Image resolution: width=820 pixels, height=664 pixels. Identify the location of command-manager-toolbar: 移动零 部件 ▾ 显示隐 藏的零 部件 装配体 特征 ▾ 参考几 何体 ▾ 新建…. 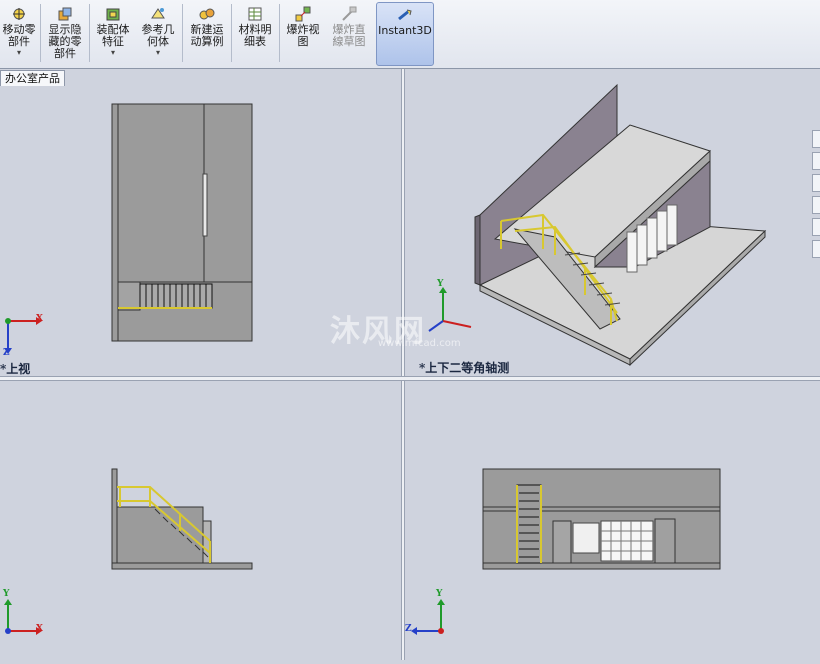
(410, 34).